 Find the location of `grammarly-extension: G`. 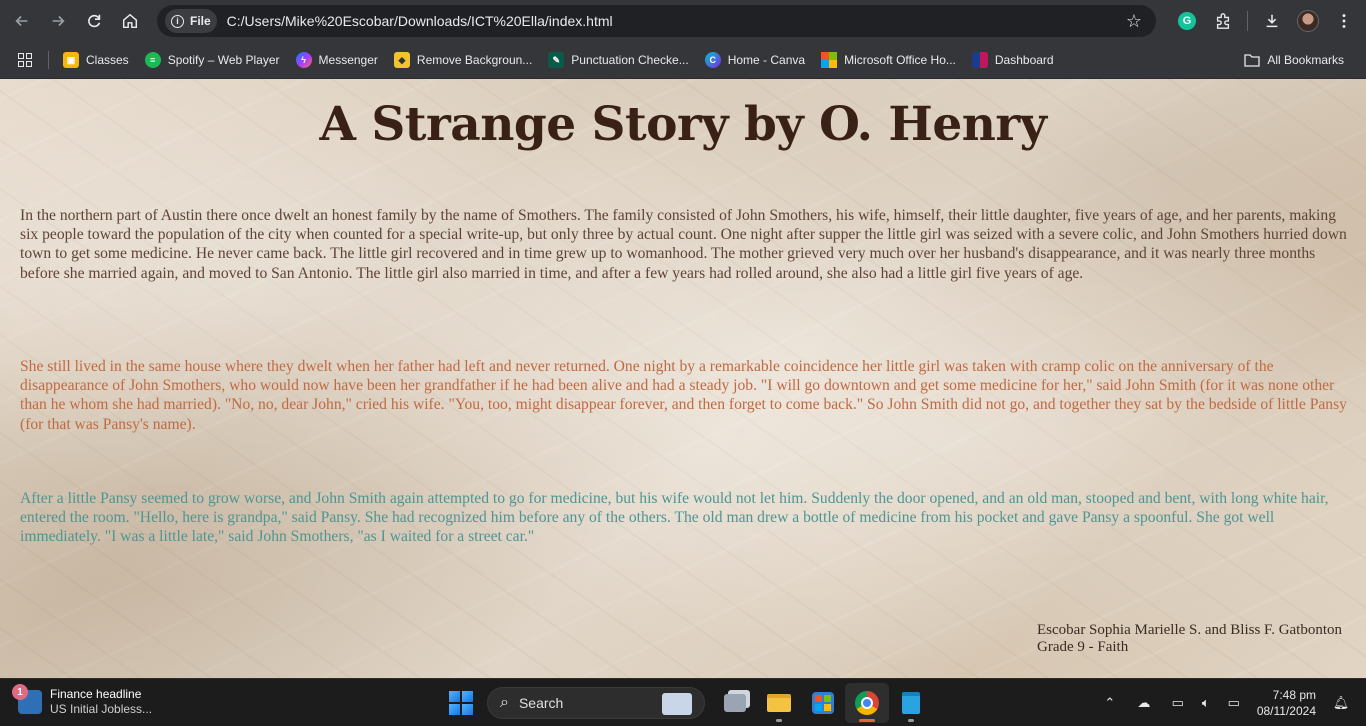

grammarly-extension: G is located at coordinates (1187, 21).